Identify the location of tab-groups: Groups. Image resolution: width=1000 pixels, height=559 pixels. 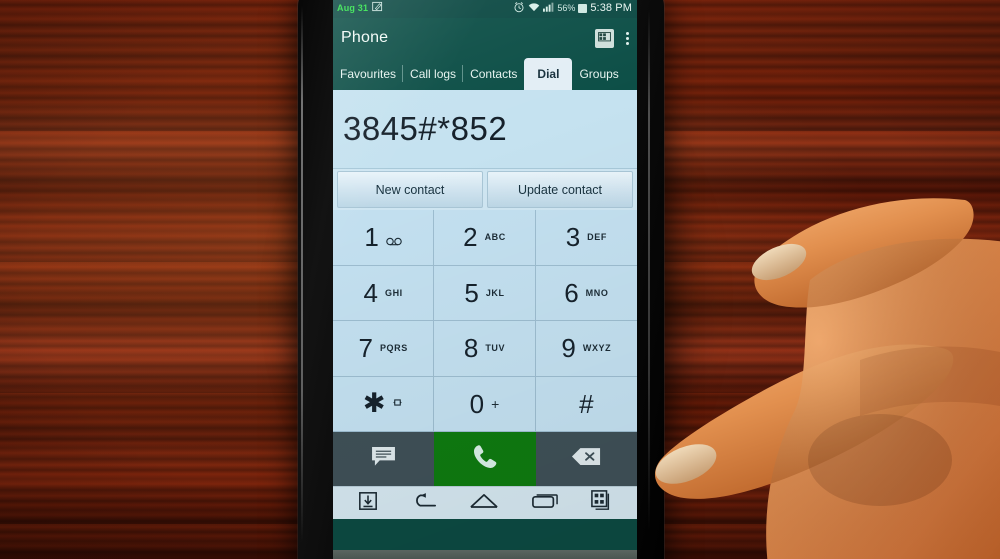
(598, 74).